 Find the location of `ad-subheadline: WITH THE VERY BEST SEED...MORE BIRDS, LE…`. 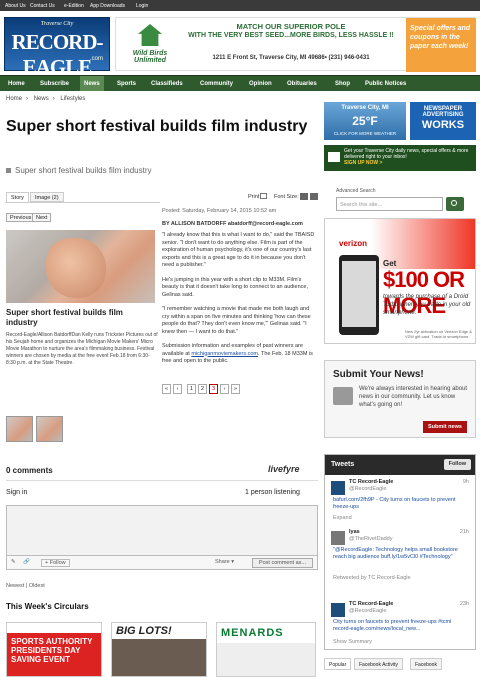

ad-subheadline: WITH THE VERY BEST SEED...MORE BIRDS, LE… is located at coordinates (291, 35).